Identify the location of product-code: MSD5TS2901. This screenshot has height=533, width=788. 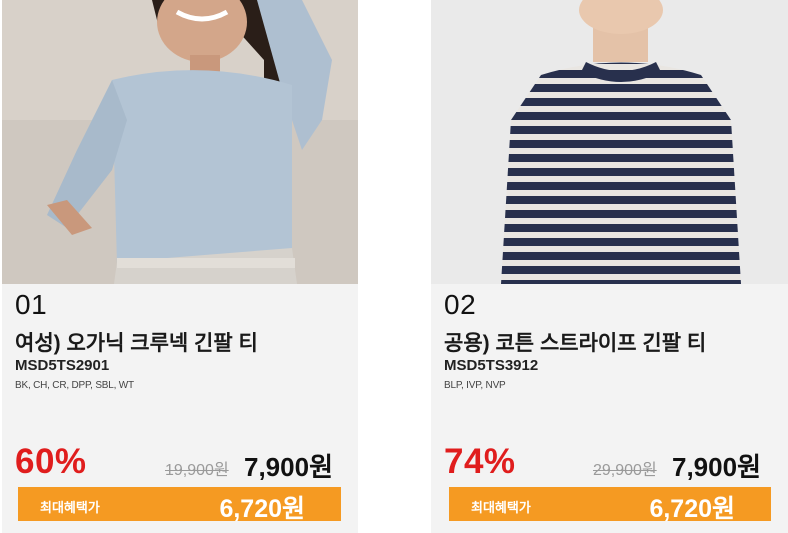
(62, 365).